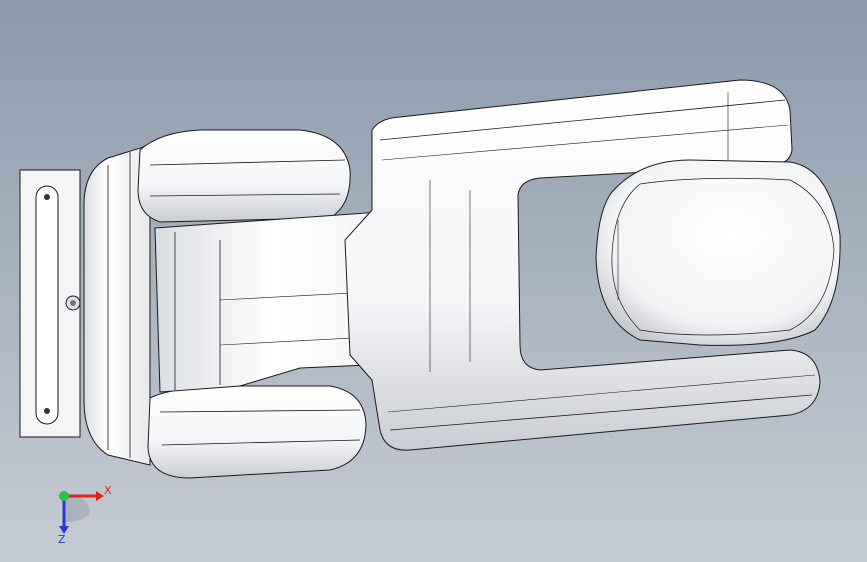 The image size is (867, 562). I want to click on y-axis-origin, so click(64, 496).